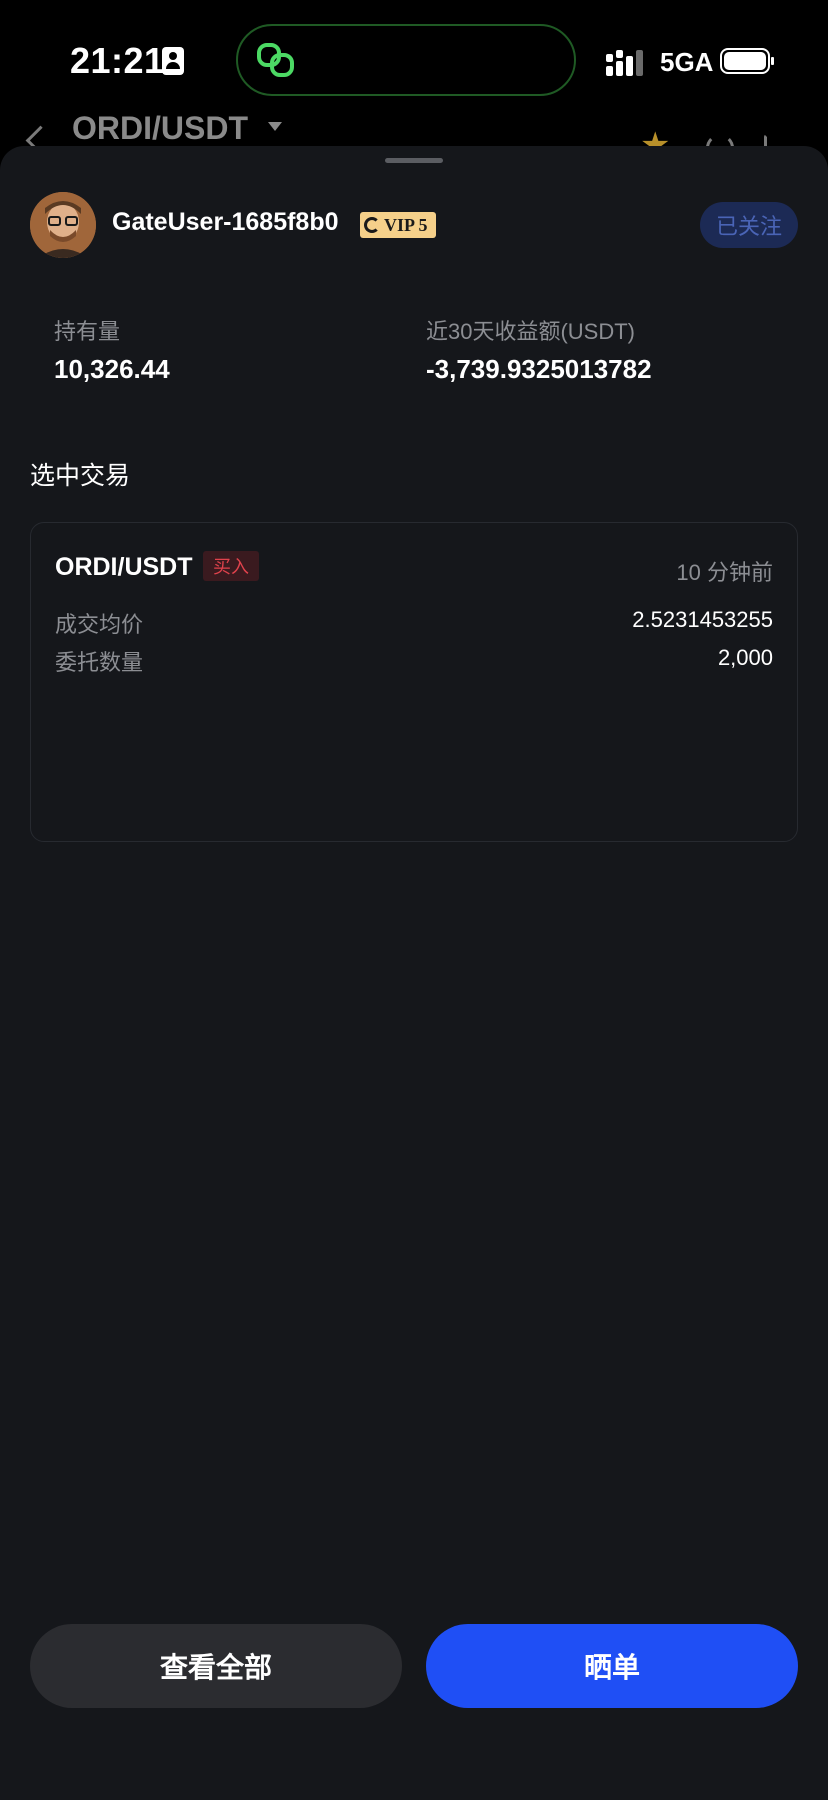 This screenshot has height=1800, width=828. I want to click on contact-card-icon, so click(173, 61).